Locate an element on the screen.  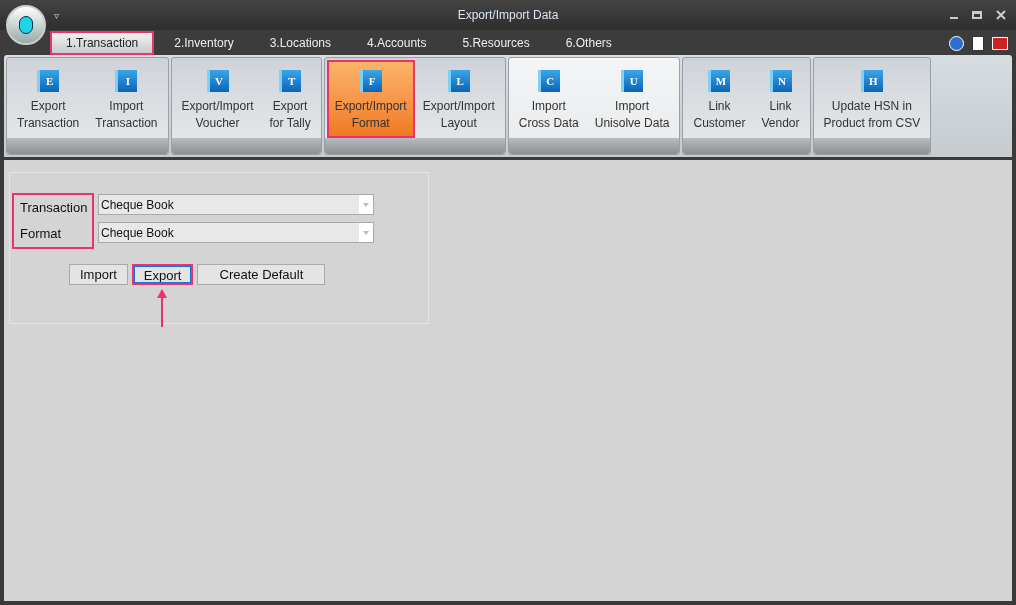
field-label: Transaction is located at coordinates (54, 208).